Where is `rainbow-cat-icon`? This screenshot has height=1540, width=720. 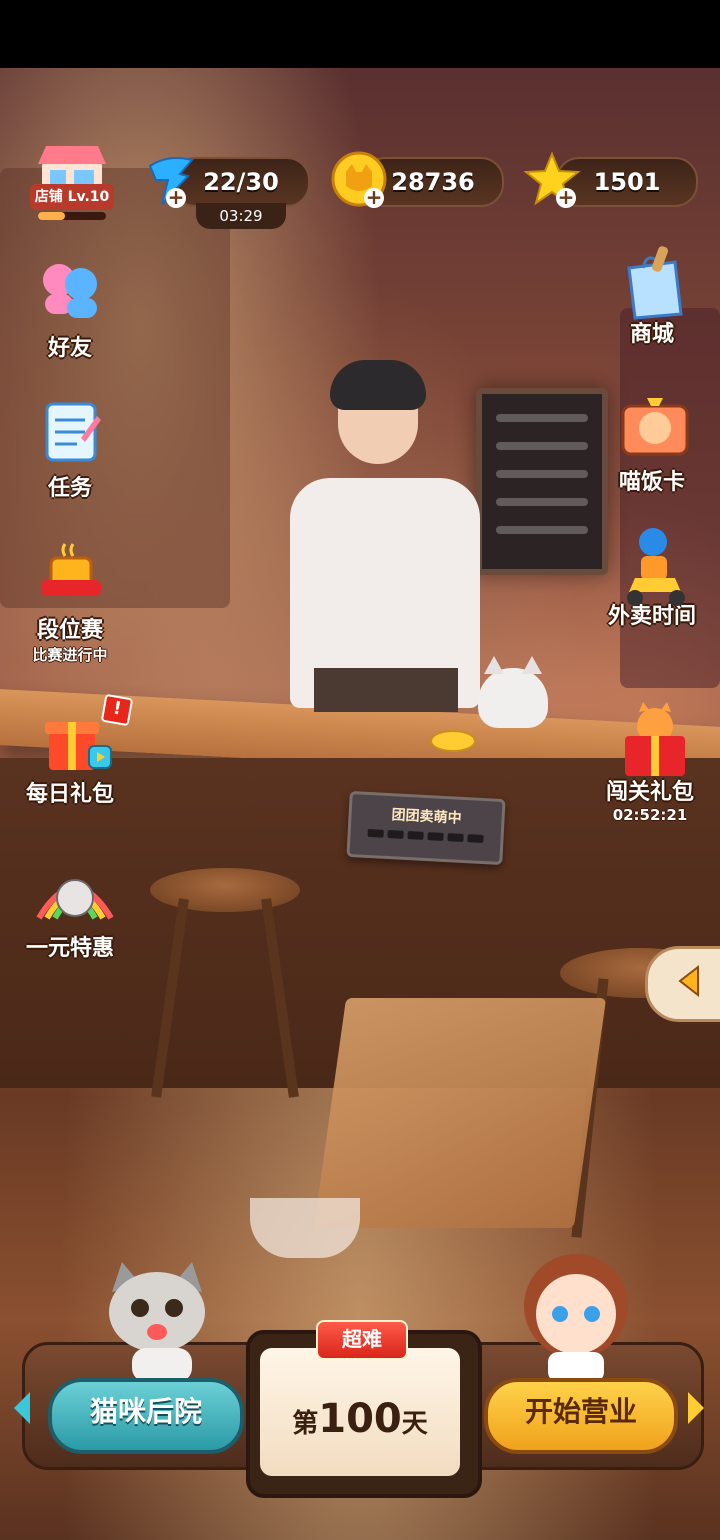
rainbow-cat-icon is located at coordinates (74, 893).